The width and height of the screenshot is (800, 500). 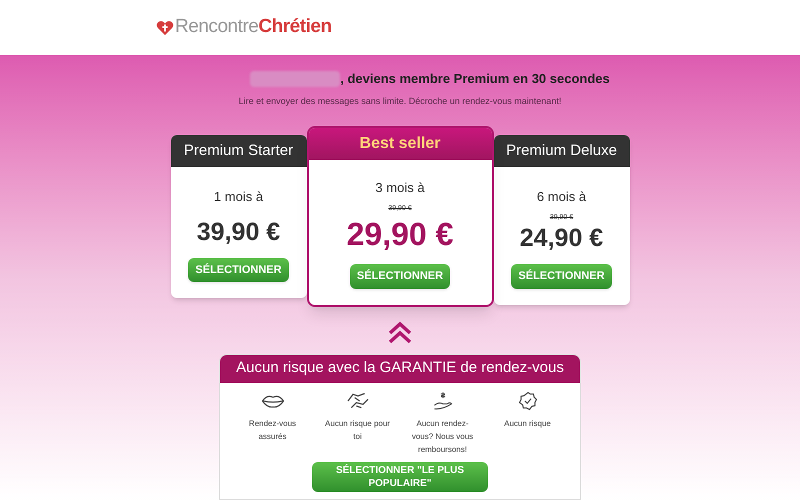 I want to click on feature-label: Aucun risque pour toi, so click(x=357, y=430).